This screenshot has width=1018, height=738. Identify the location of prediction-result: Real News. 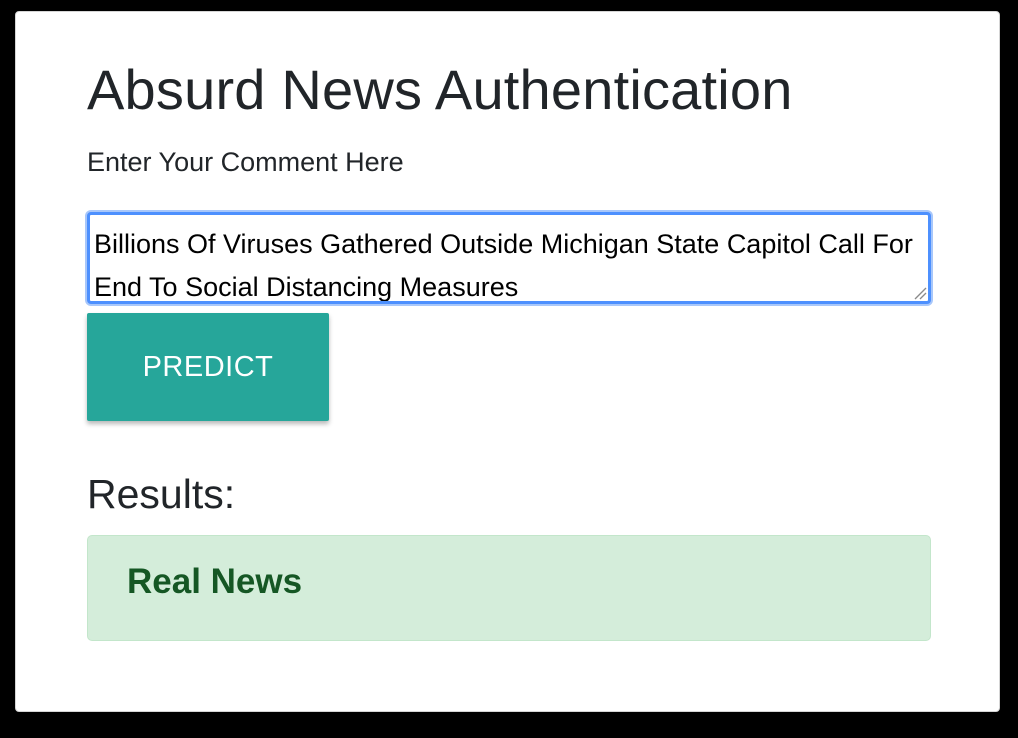
(215, 581).